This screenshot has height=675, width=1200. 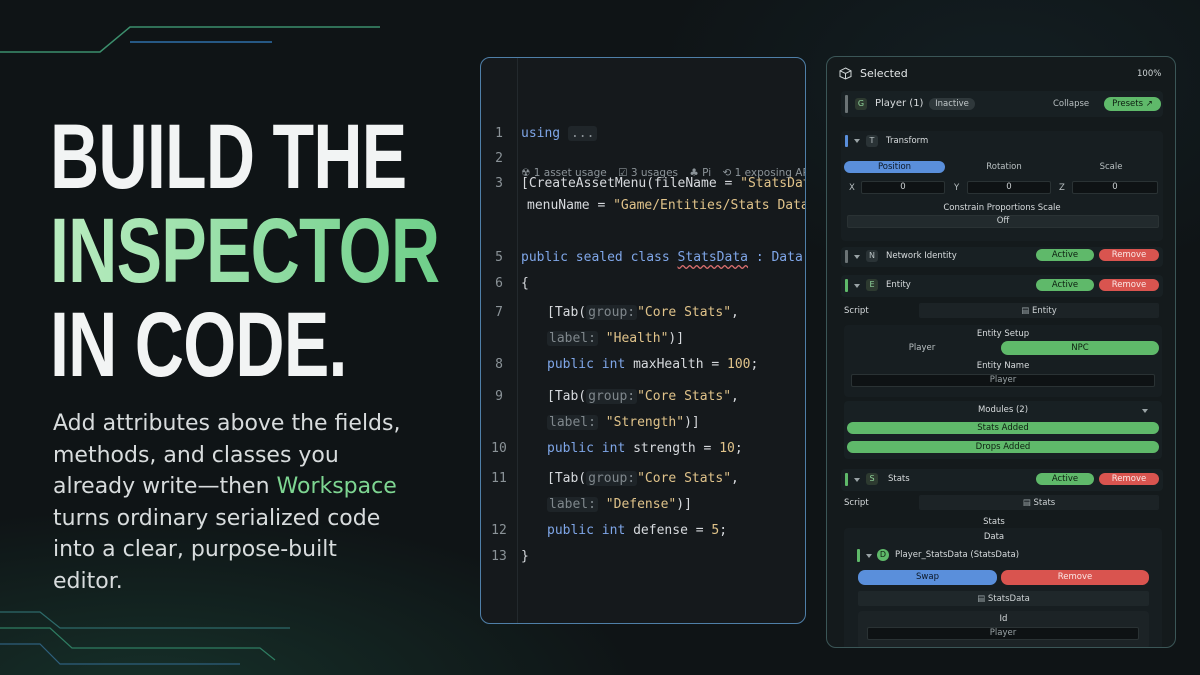 What do you see at coordinates (861, 104) in the screenshot?
I see `object-icon: G` at bounding box center [861, 104].